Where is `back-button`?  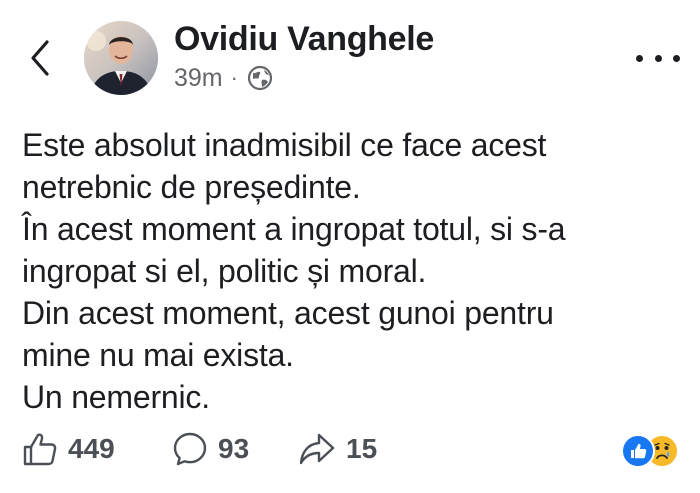 back-button is located at coordinates (40, 58).